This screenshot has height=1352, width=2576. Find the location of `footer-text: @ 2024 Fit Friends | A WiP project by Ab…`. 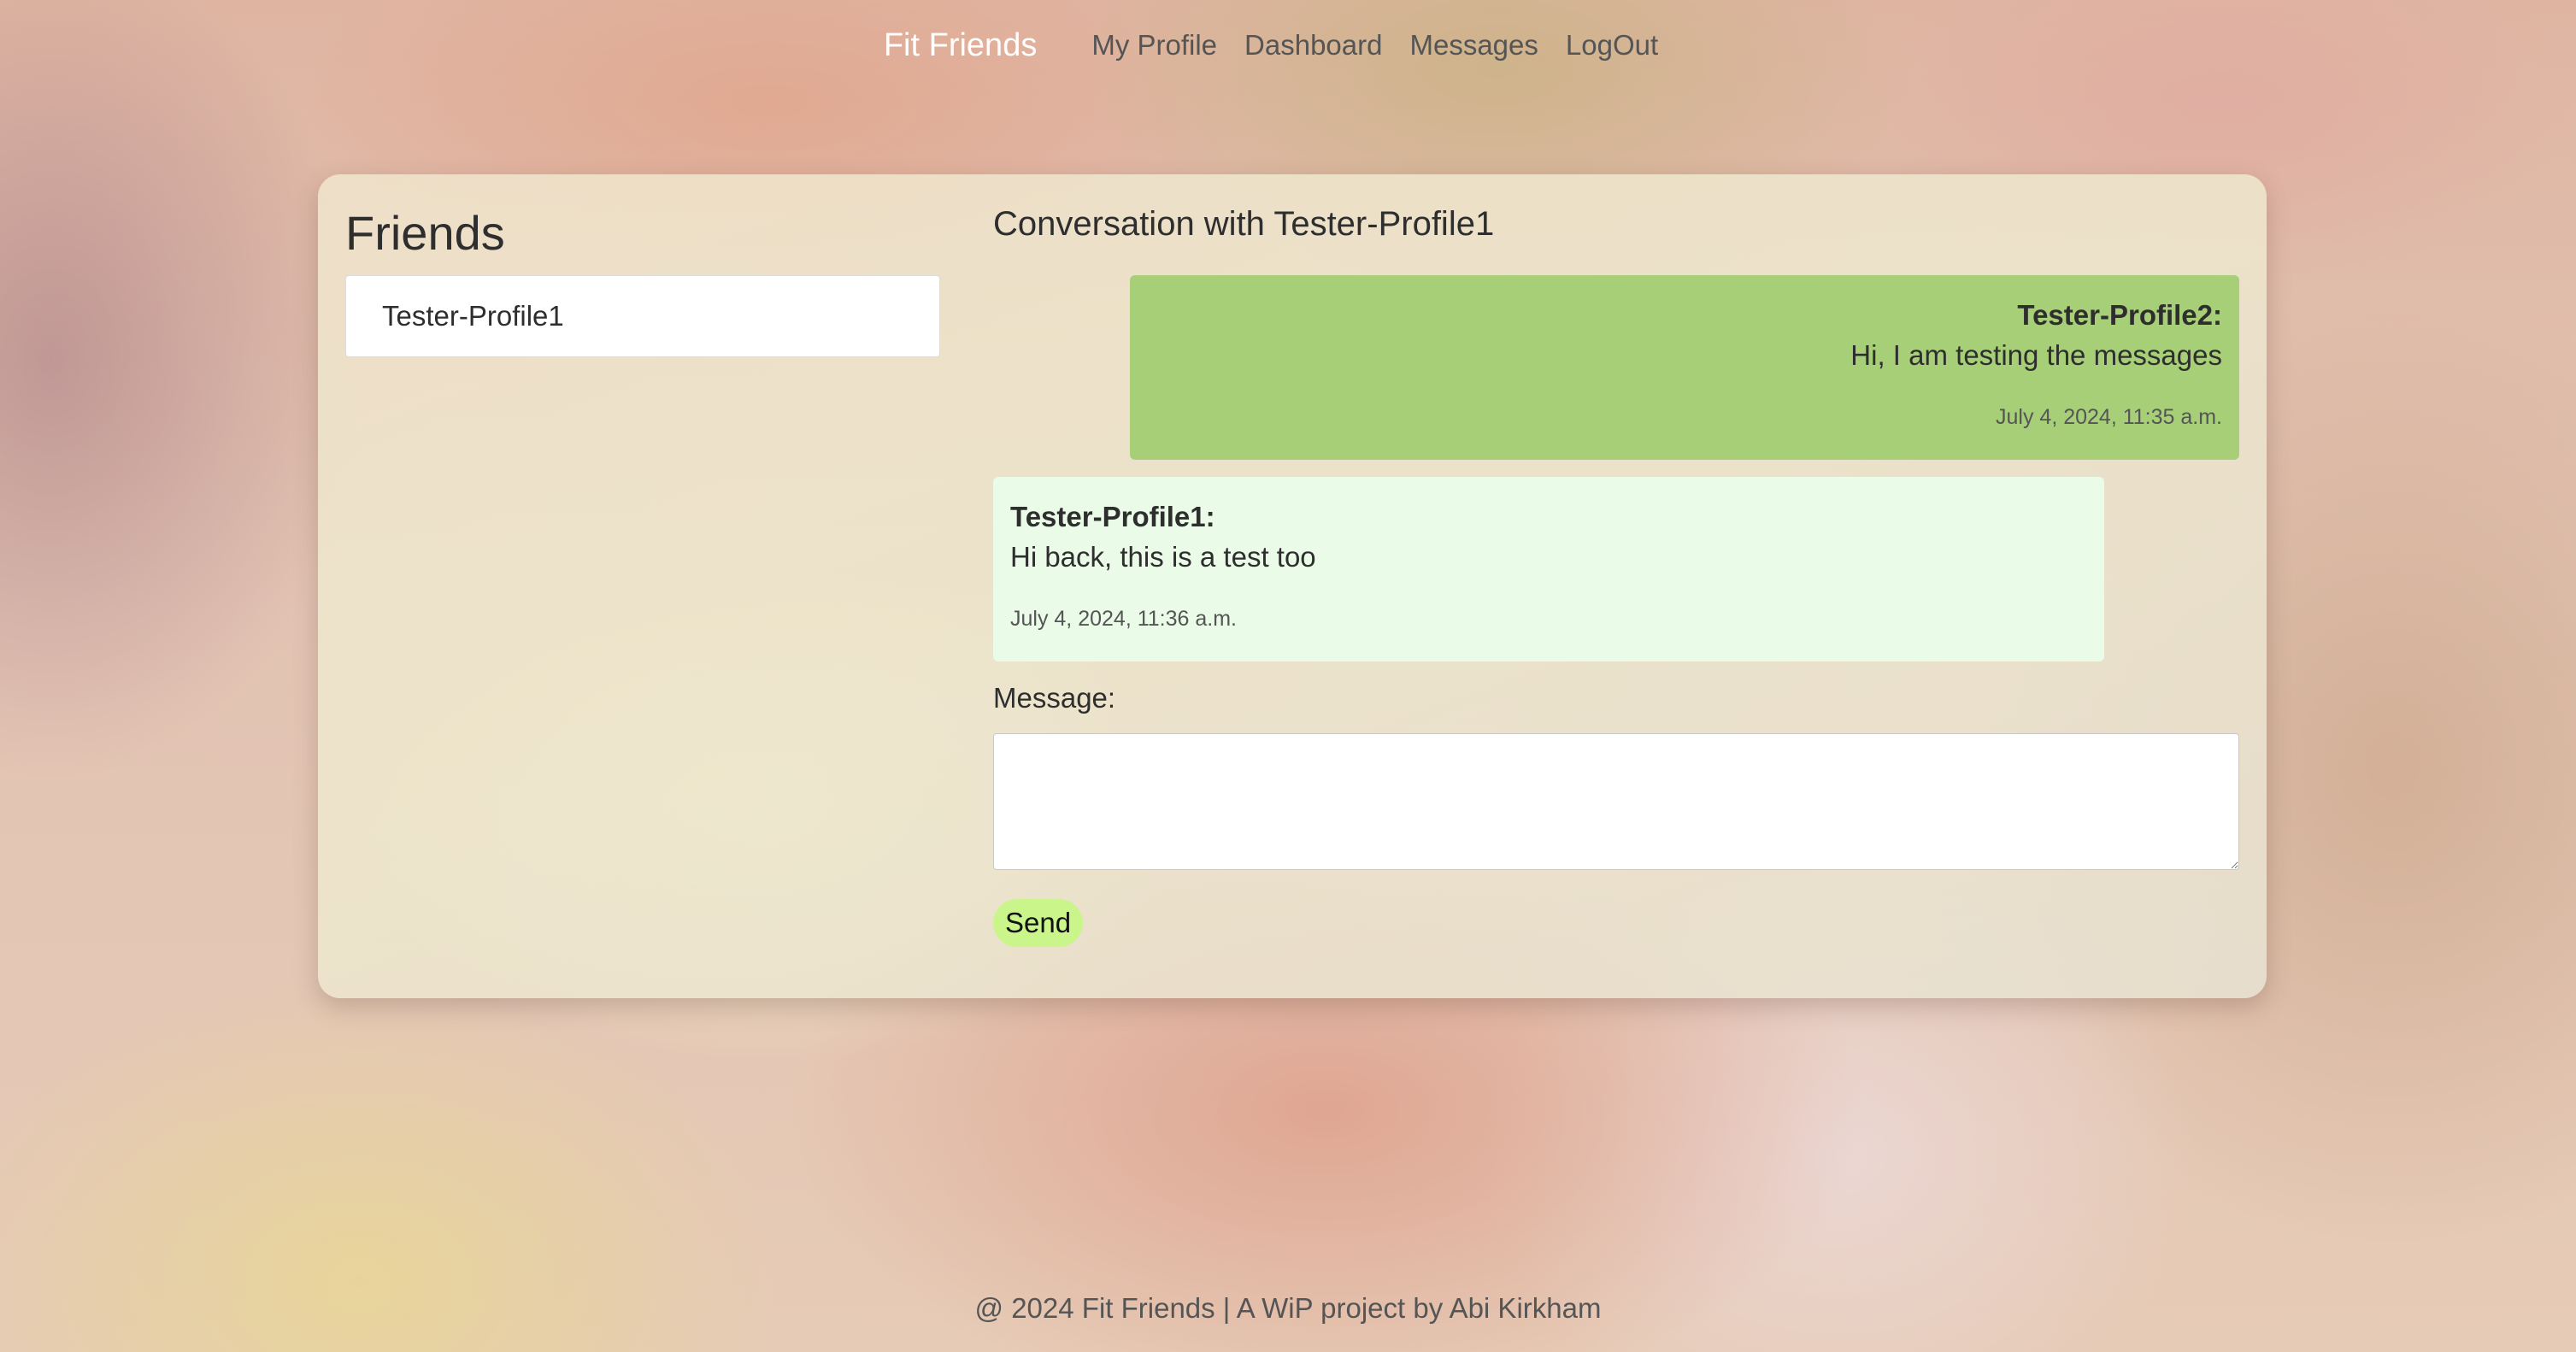

footer-text: @ 2024 Fit Friends | A WiP project by Ab… is located at coordinates (1288, 1308).